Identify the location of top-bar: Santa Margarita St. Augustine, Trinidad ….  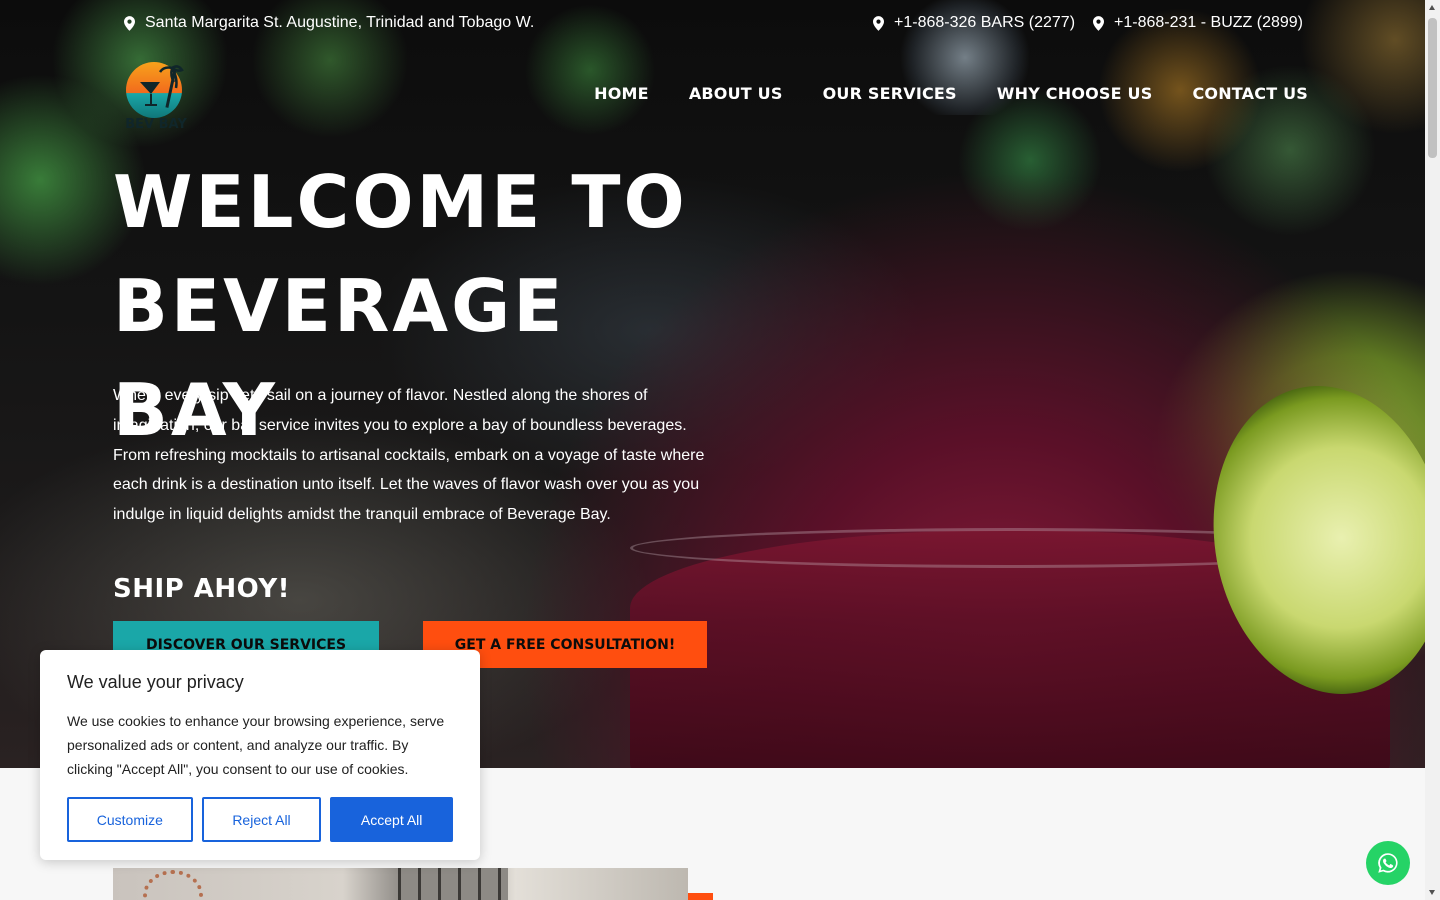
(712, 24).